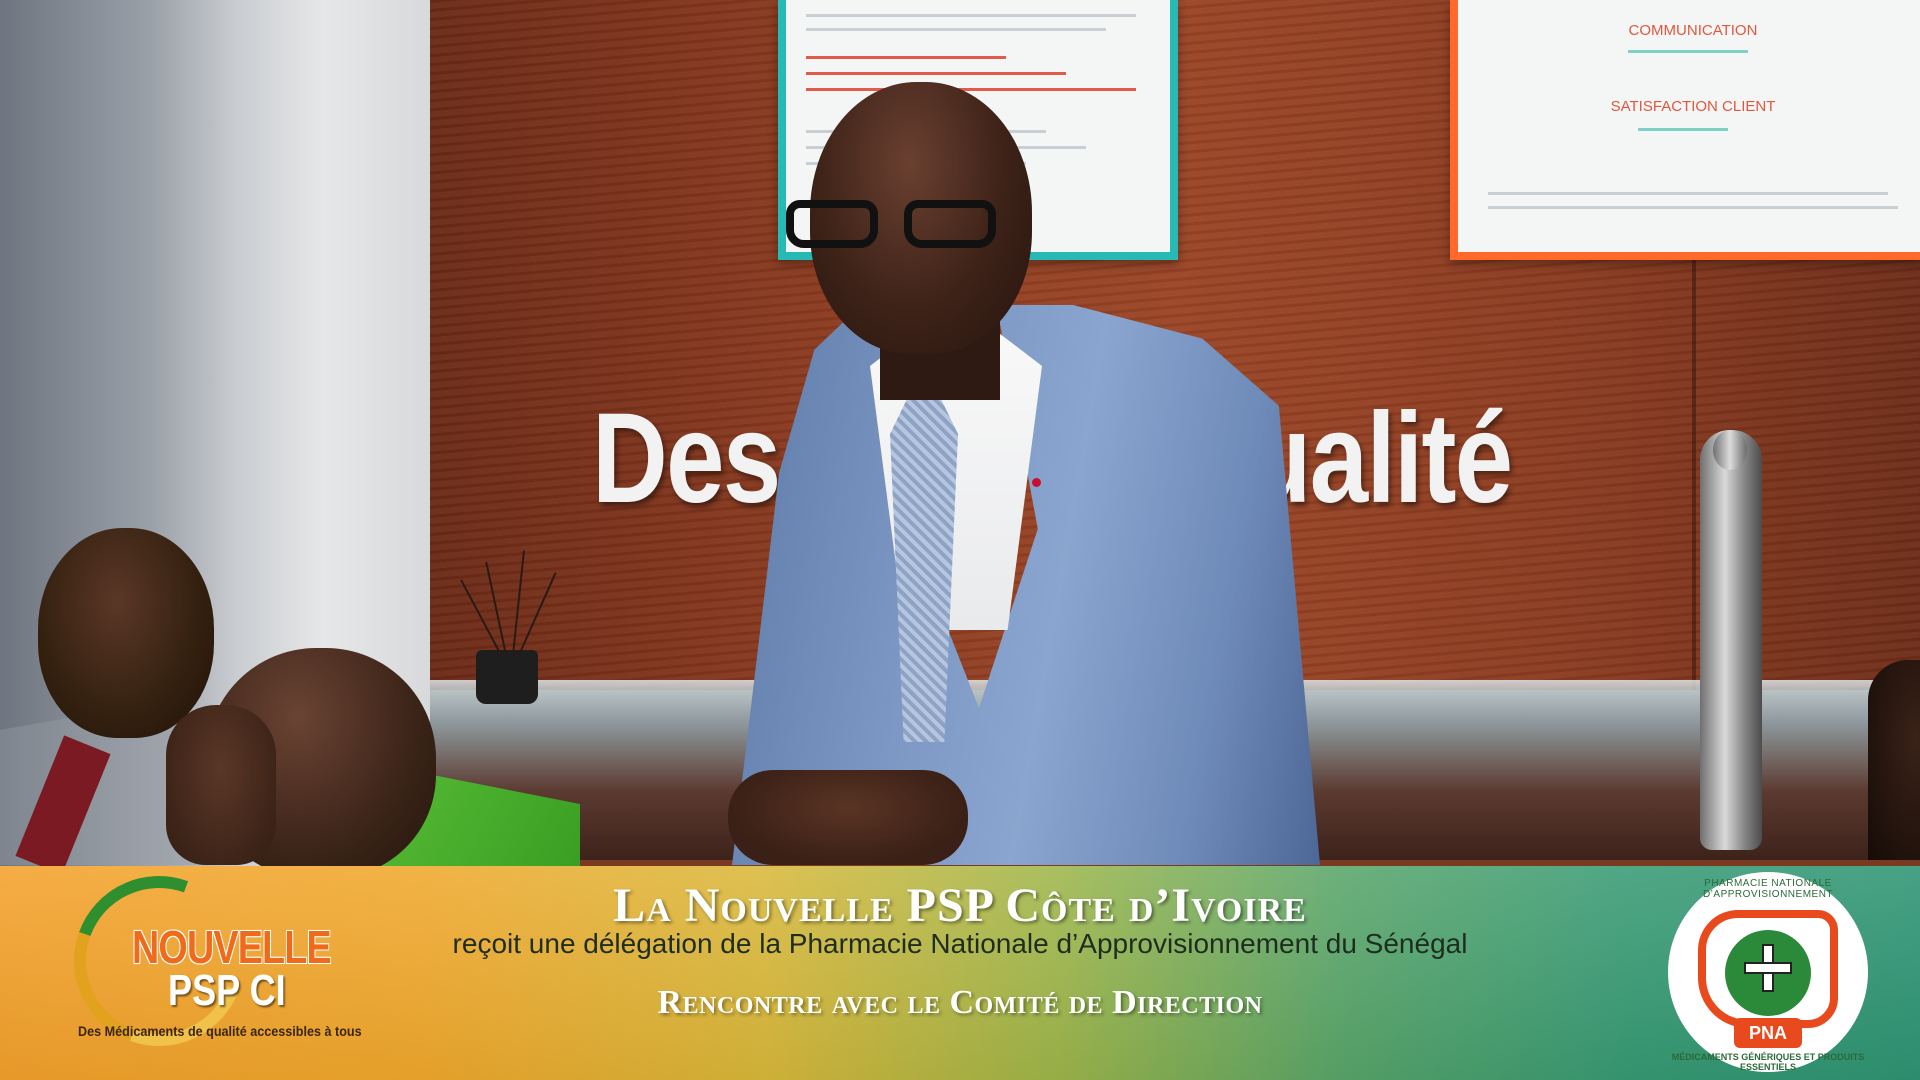  Describe the element at coordinates (1768, 968) in the screenshot. I see `cross-icon-bar` at that location.